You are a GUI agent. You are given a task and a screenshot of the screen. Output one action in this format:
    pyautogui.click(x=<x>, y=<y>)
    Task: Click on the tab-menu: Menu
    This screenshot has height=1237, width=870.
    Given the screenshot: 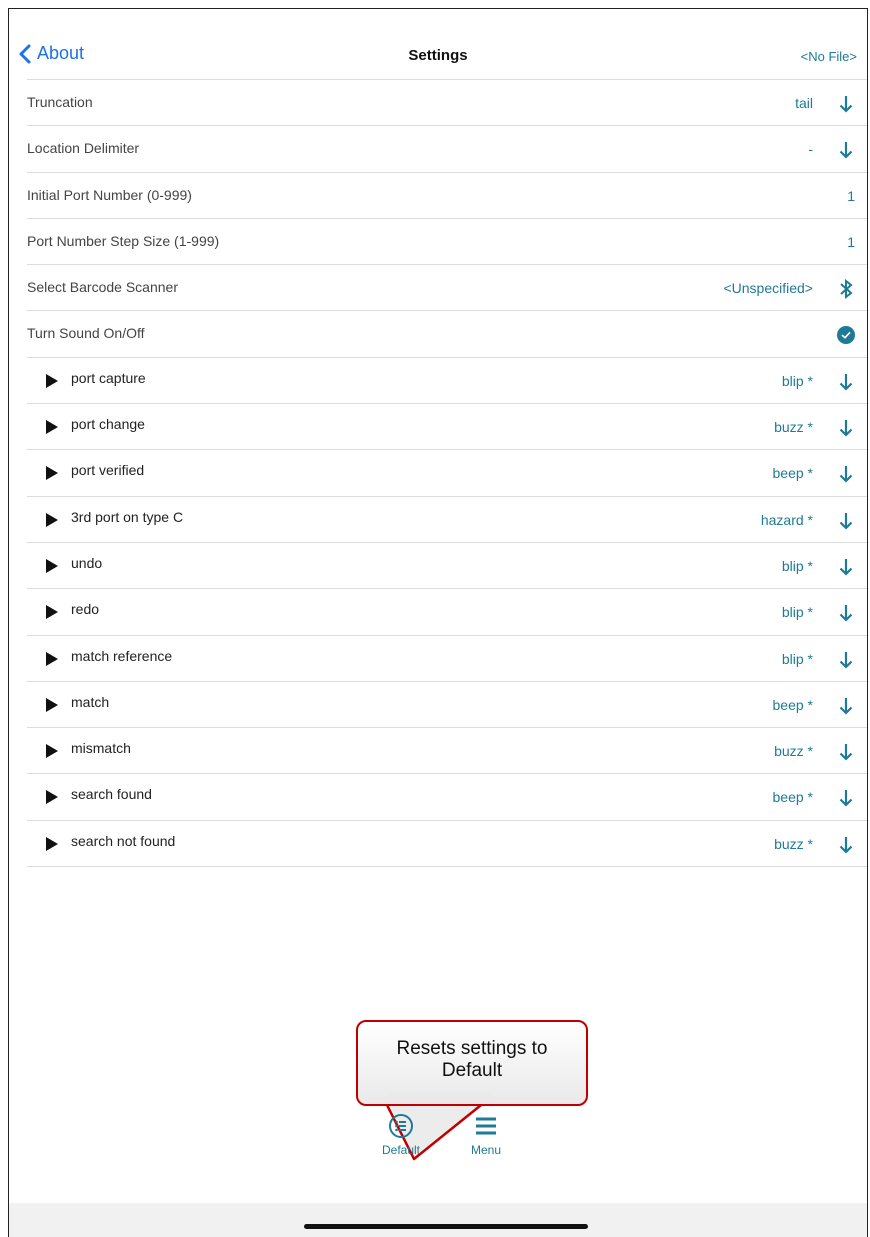 What is the action you would take?
    pyautogui.click(x=486, y=1135)
    